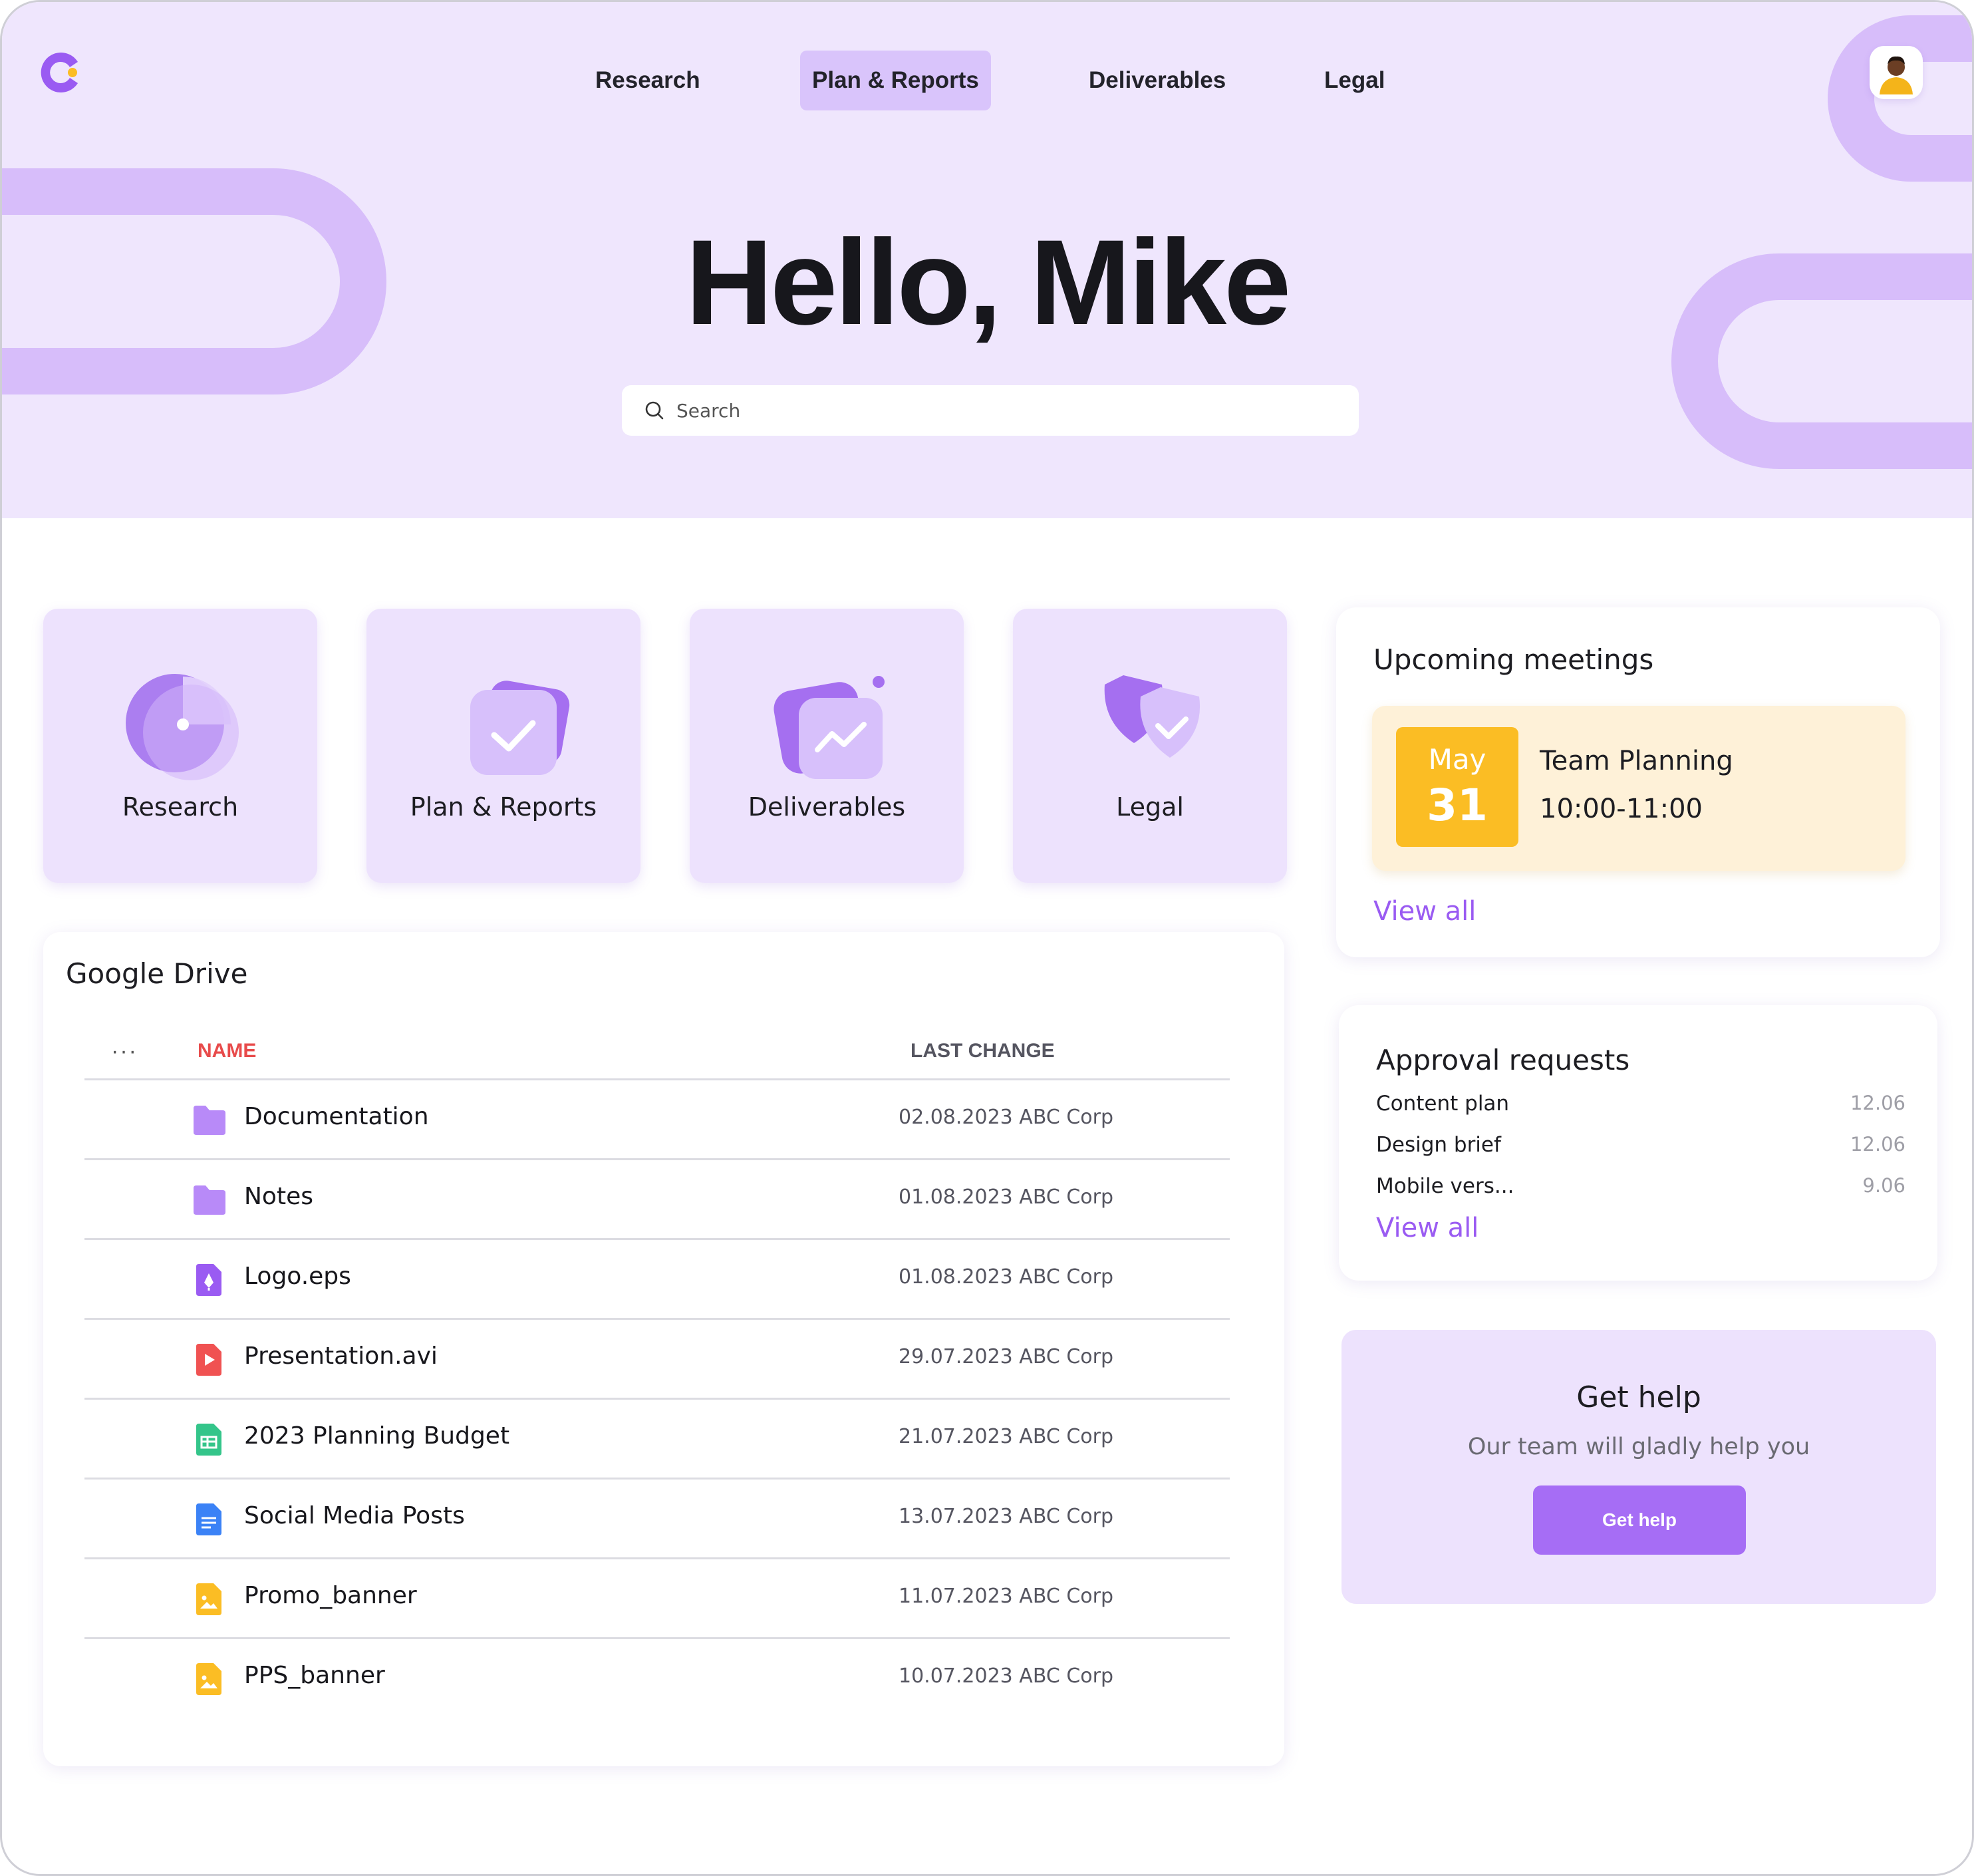  Describe the element at coordinates (1427, 1228) in the screenshot. I see `view-all-approvals-link: View all` at that location.